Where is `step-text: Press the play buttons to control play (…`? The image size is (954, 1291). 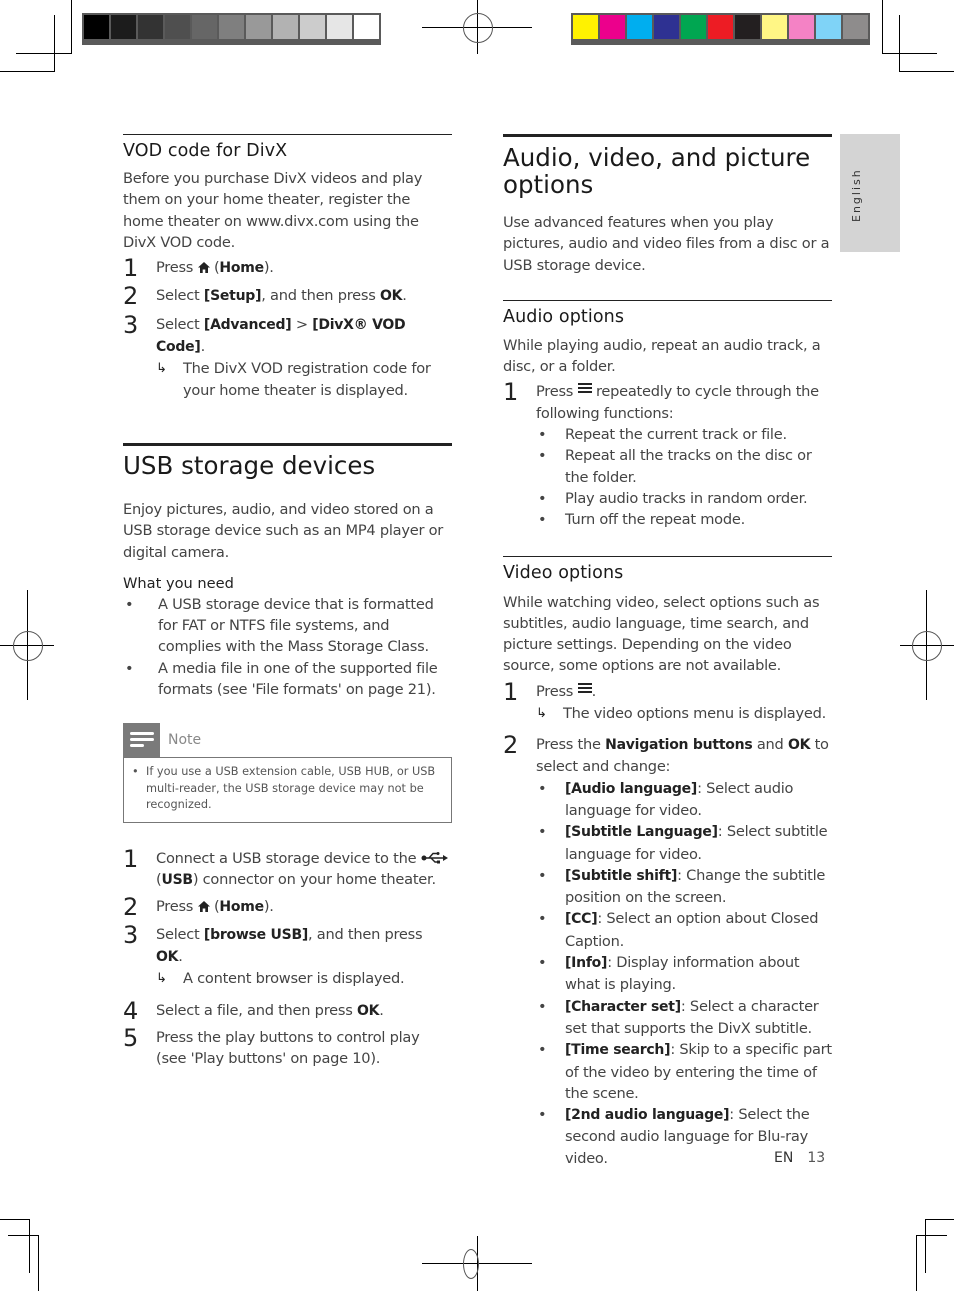
step-text: Press the play buttons to control play (… is located at coordinates (288, 1048).